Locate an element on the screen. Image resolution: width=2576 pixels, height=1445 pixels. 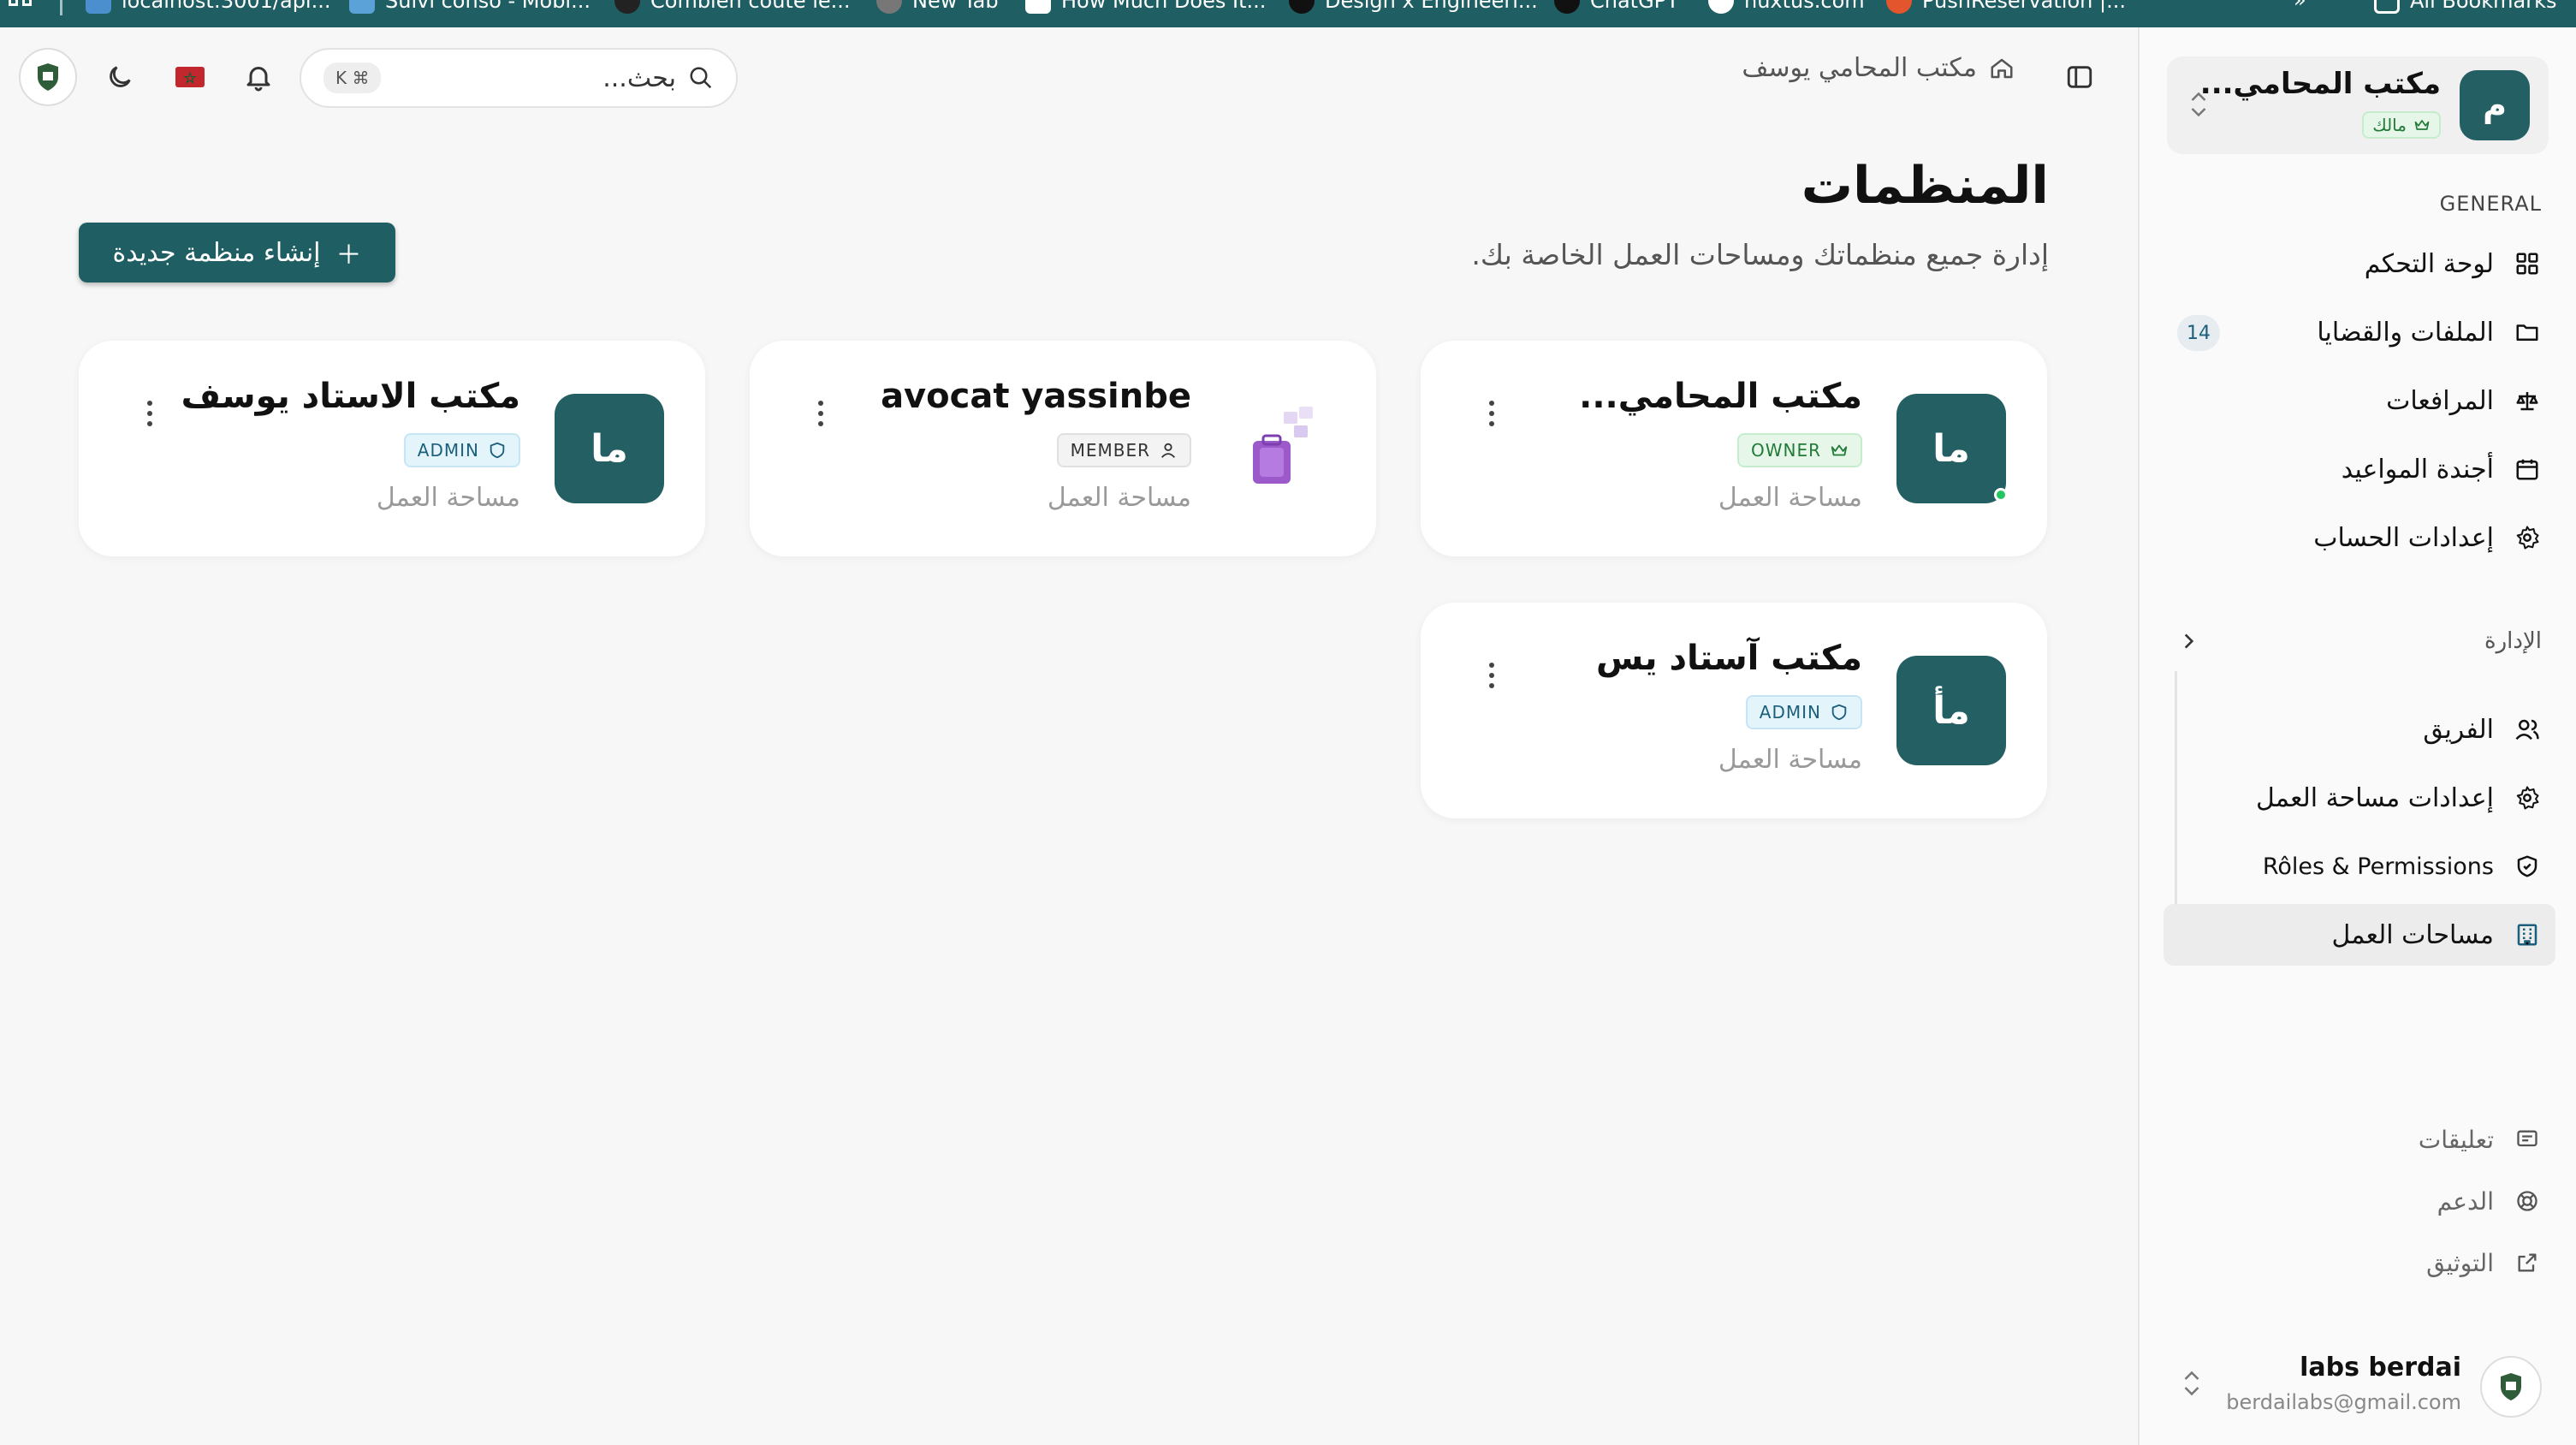
organization-name: مكتب آستاد يس is located at coordinates (1728, 658).